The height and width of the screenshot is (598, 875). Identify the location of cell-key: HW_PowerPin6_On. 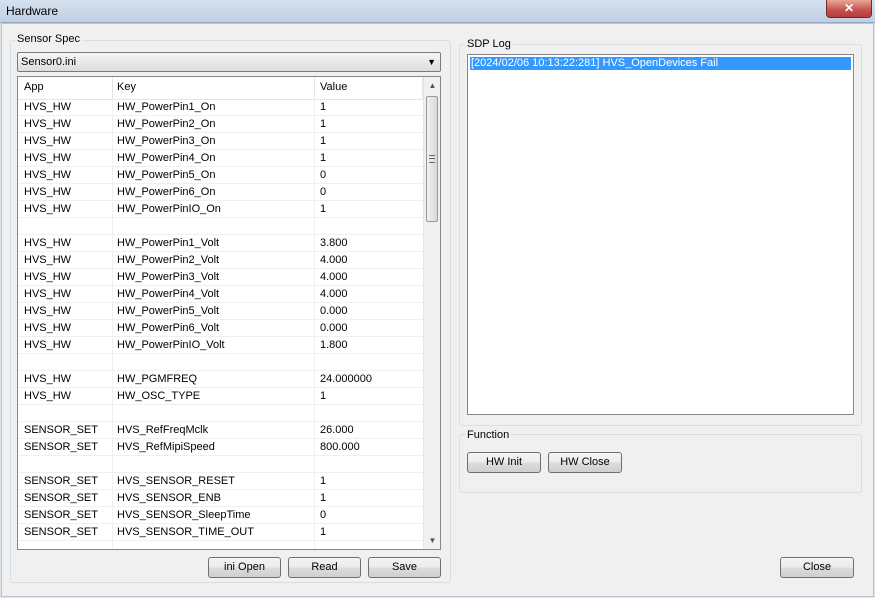
(166, 192).